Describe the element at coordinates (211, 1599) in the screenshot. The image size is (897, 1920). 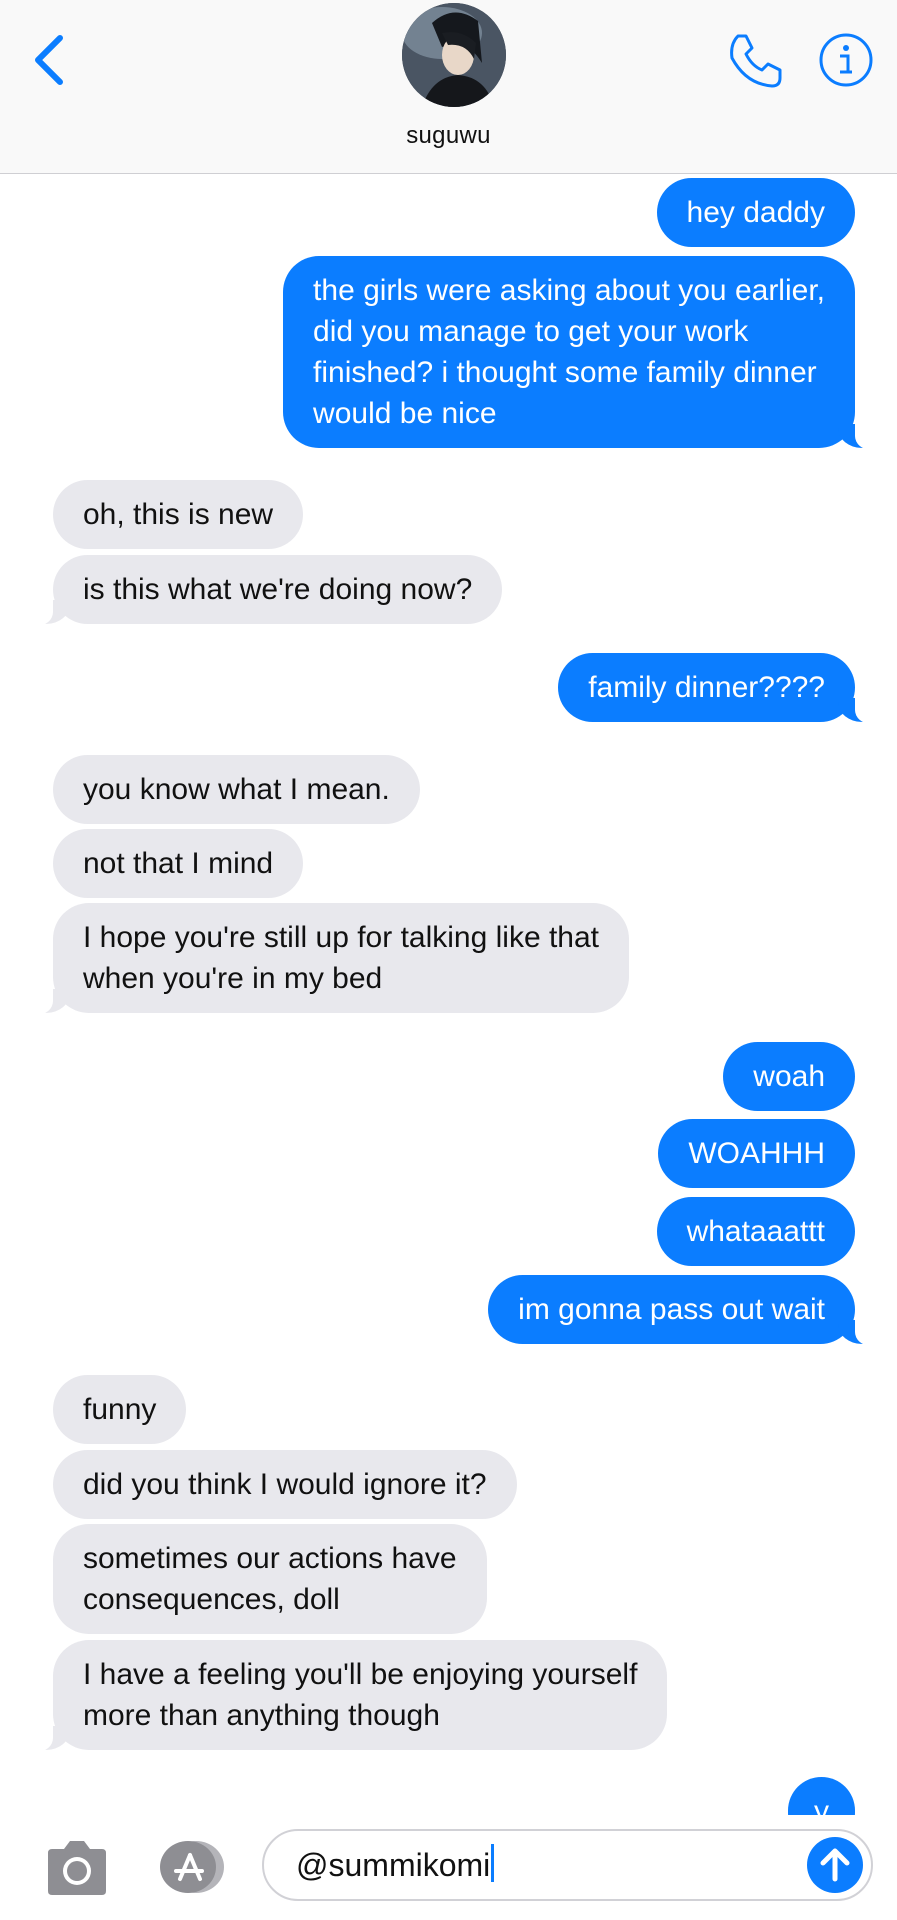
I see `message-line: consequences, doll` at that location.